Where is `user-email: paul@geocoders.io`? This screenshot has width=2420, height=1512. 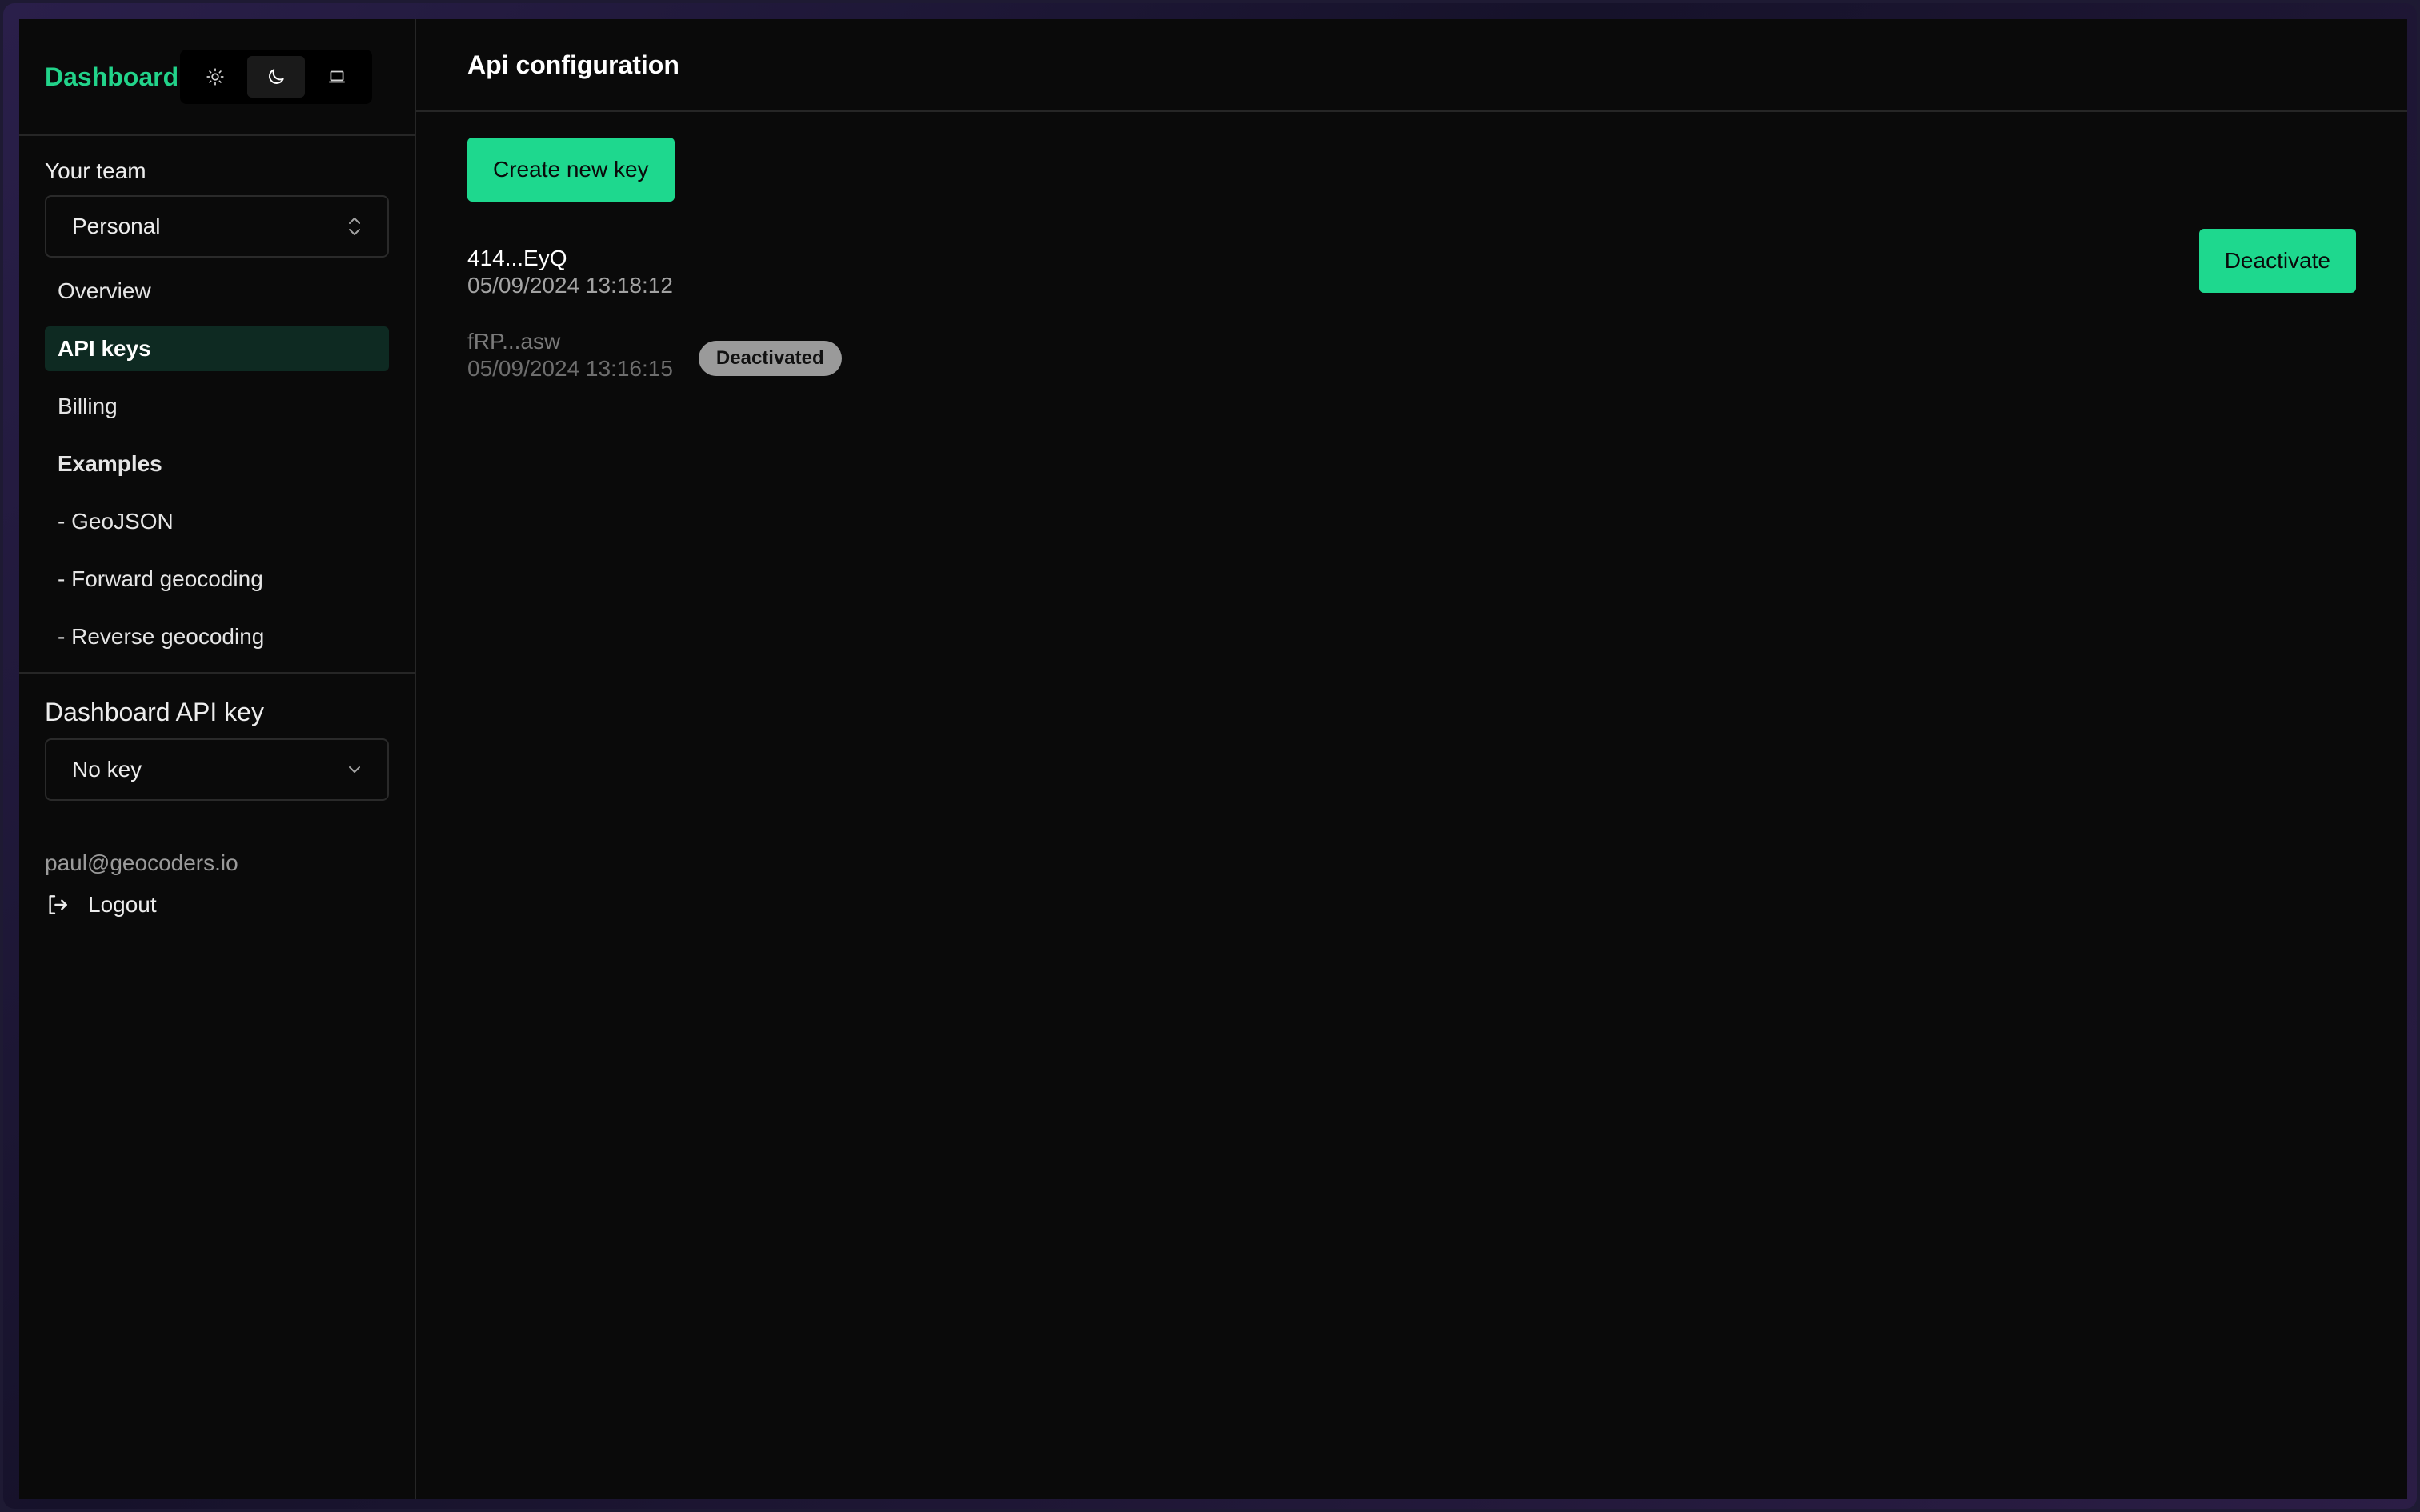 user-email: paul@geocoders.io is located at coordinates (141, 862).